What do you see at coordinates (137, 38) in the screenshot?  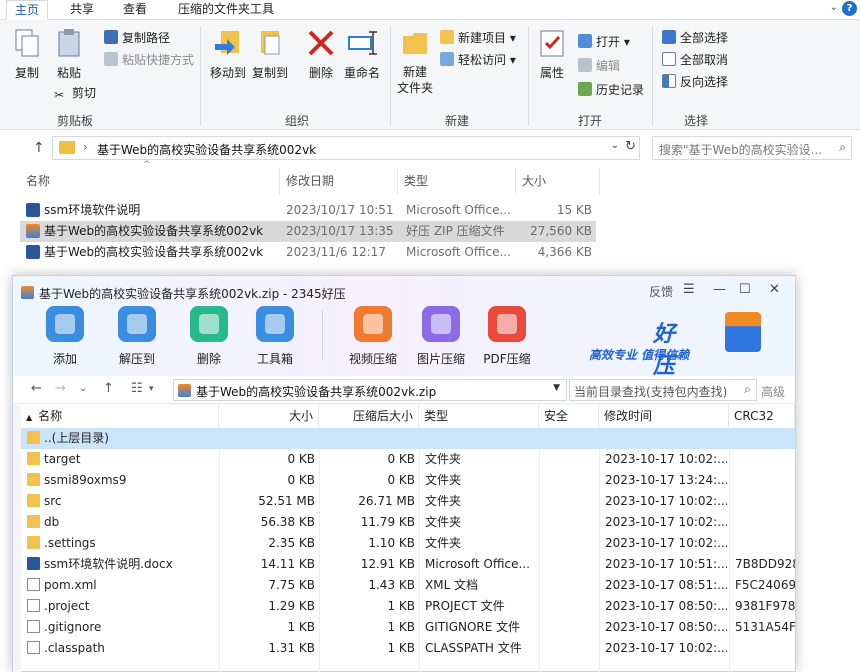 I see `copy-path-button: 复制路径` at bounding box center [137, 38].